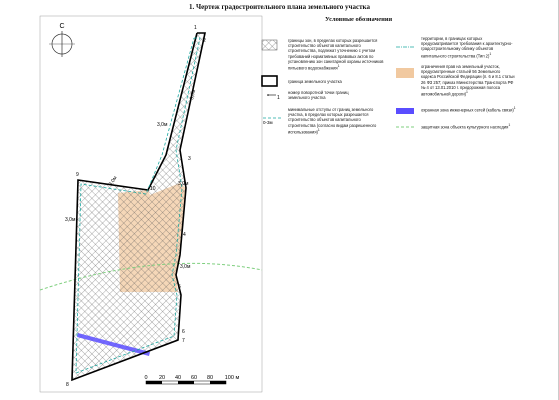 Image resolution: width=559 pixels, height=400 pixels. I want to click on legend-item-boundary: граница земельного участка, so click(315, 81).